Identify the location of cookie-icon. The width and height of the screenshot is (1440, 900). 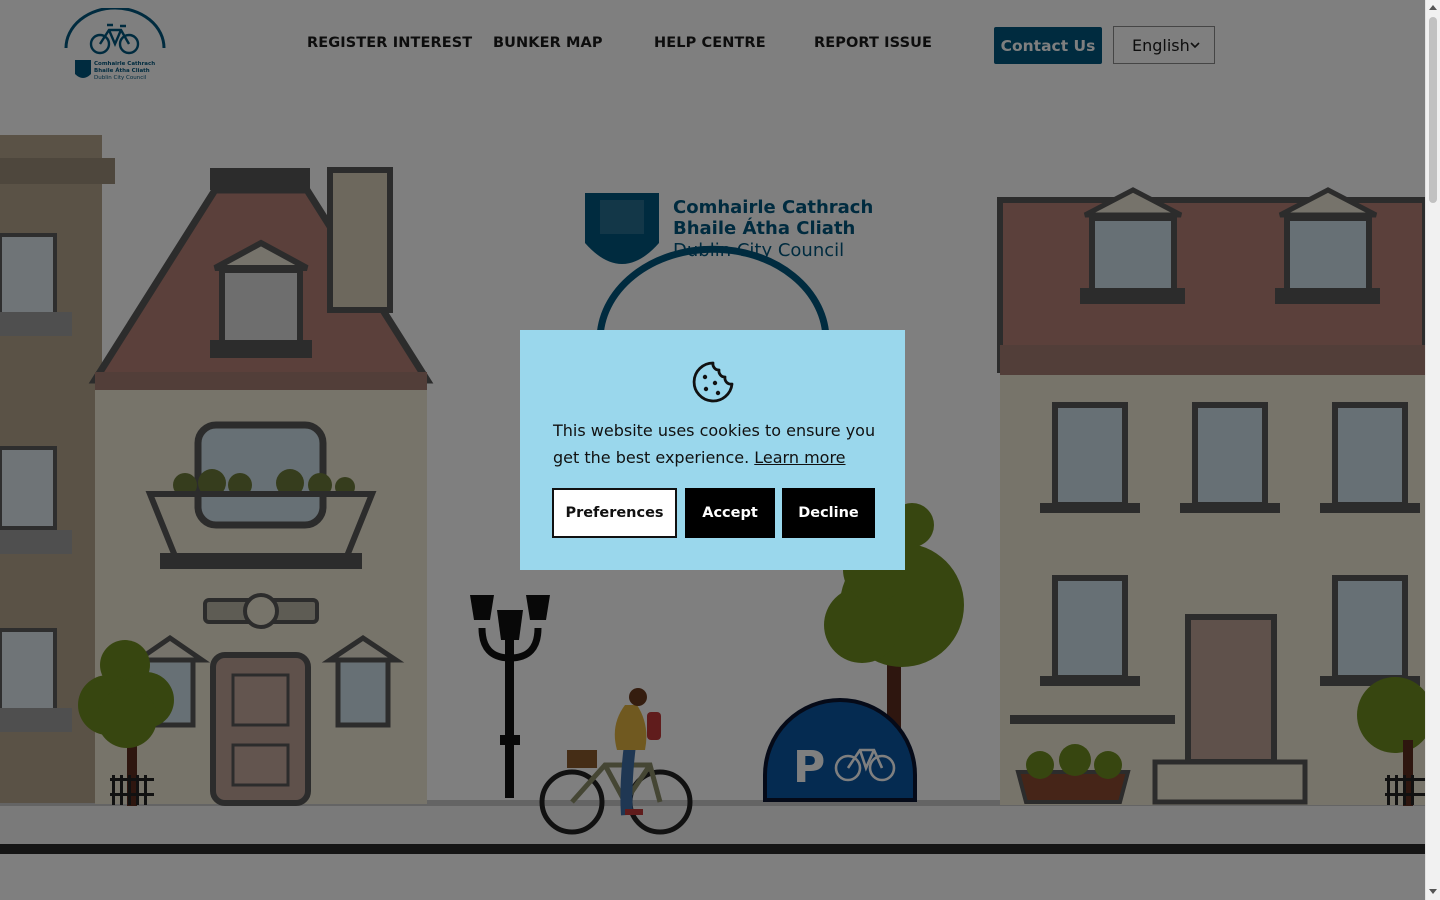
(713, 382).